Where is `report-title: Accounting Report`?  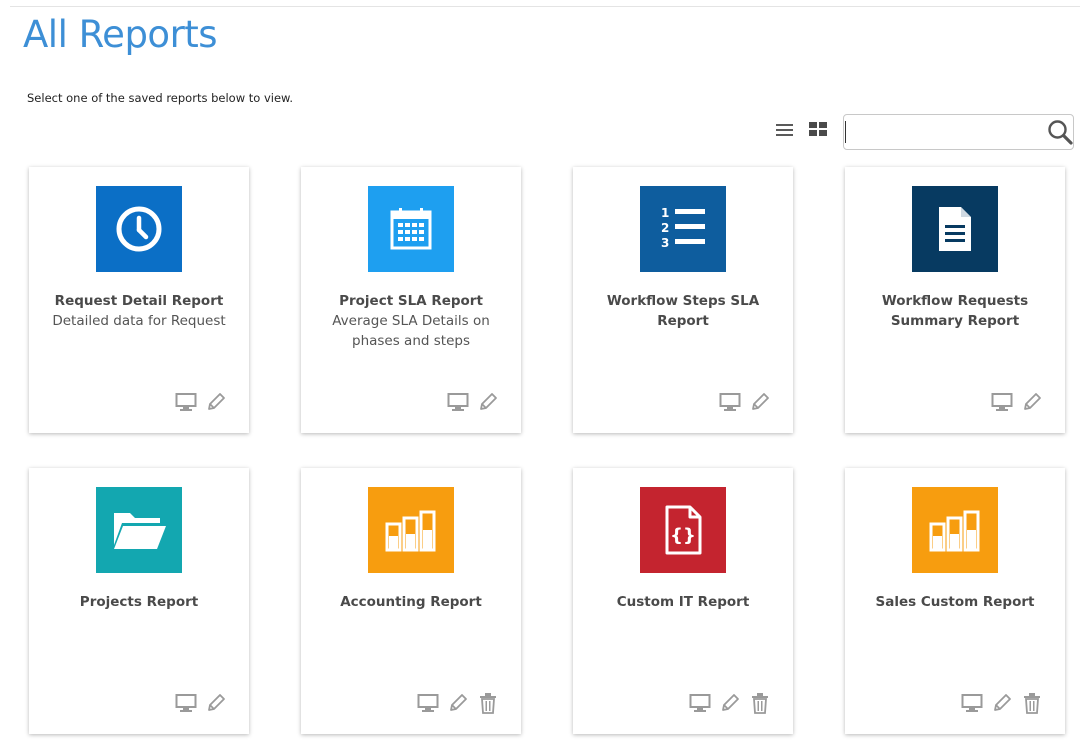
report-title: Accounting Report is located at coordinates (411, 602).